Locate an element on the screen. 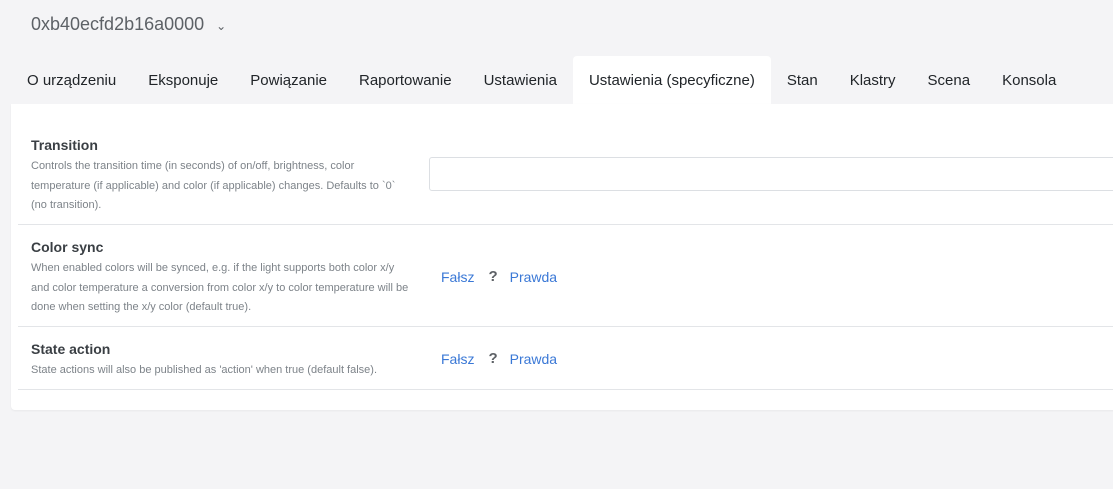 The height and width of the screenshot is (489, 1113). tab-label: Ustawienia is located at coordinates (520, 80).